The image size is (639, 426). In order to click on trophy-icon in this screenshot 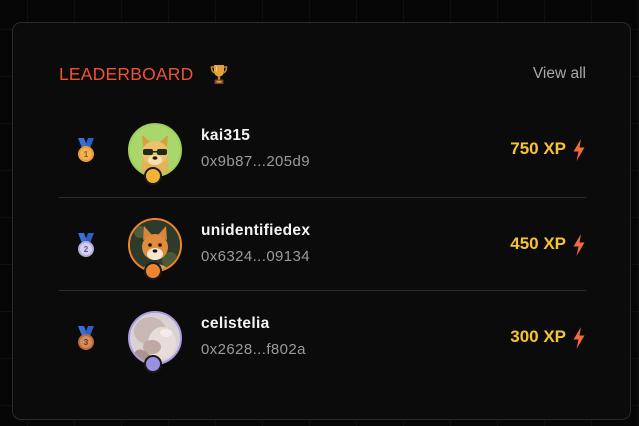, I will do `click(219, 74)`.